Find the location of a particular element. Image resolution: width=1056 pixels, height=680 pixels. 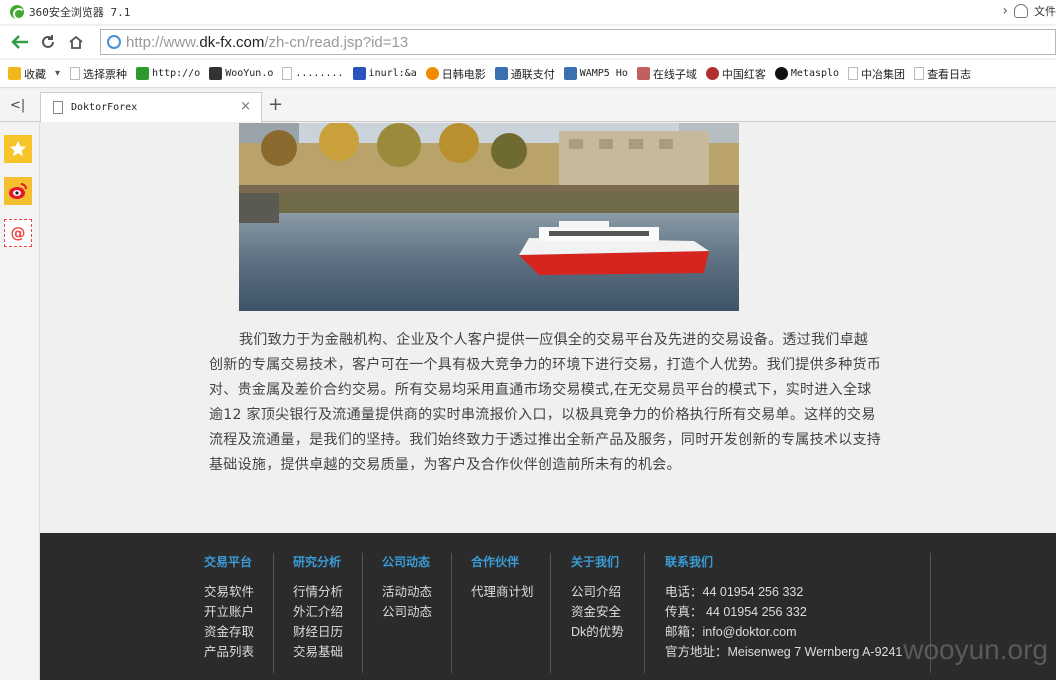

mail-button: @ is located at coordinates (18, 233).